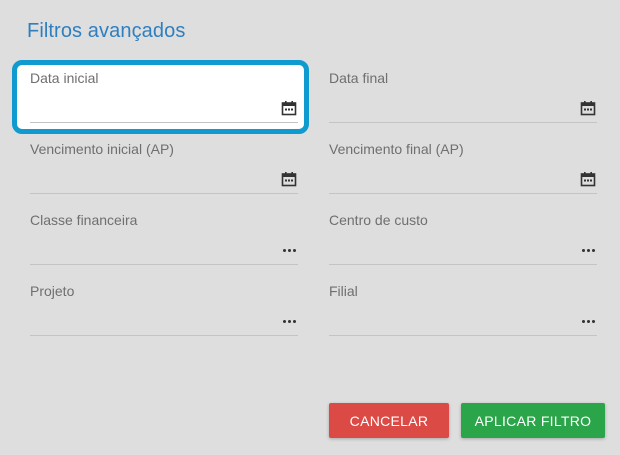  What do you see at coordinates (533, 420) in the screenshot?
I see `apply-filter-button: APLICAR FILTRO` at bounding box center [533, 420].